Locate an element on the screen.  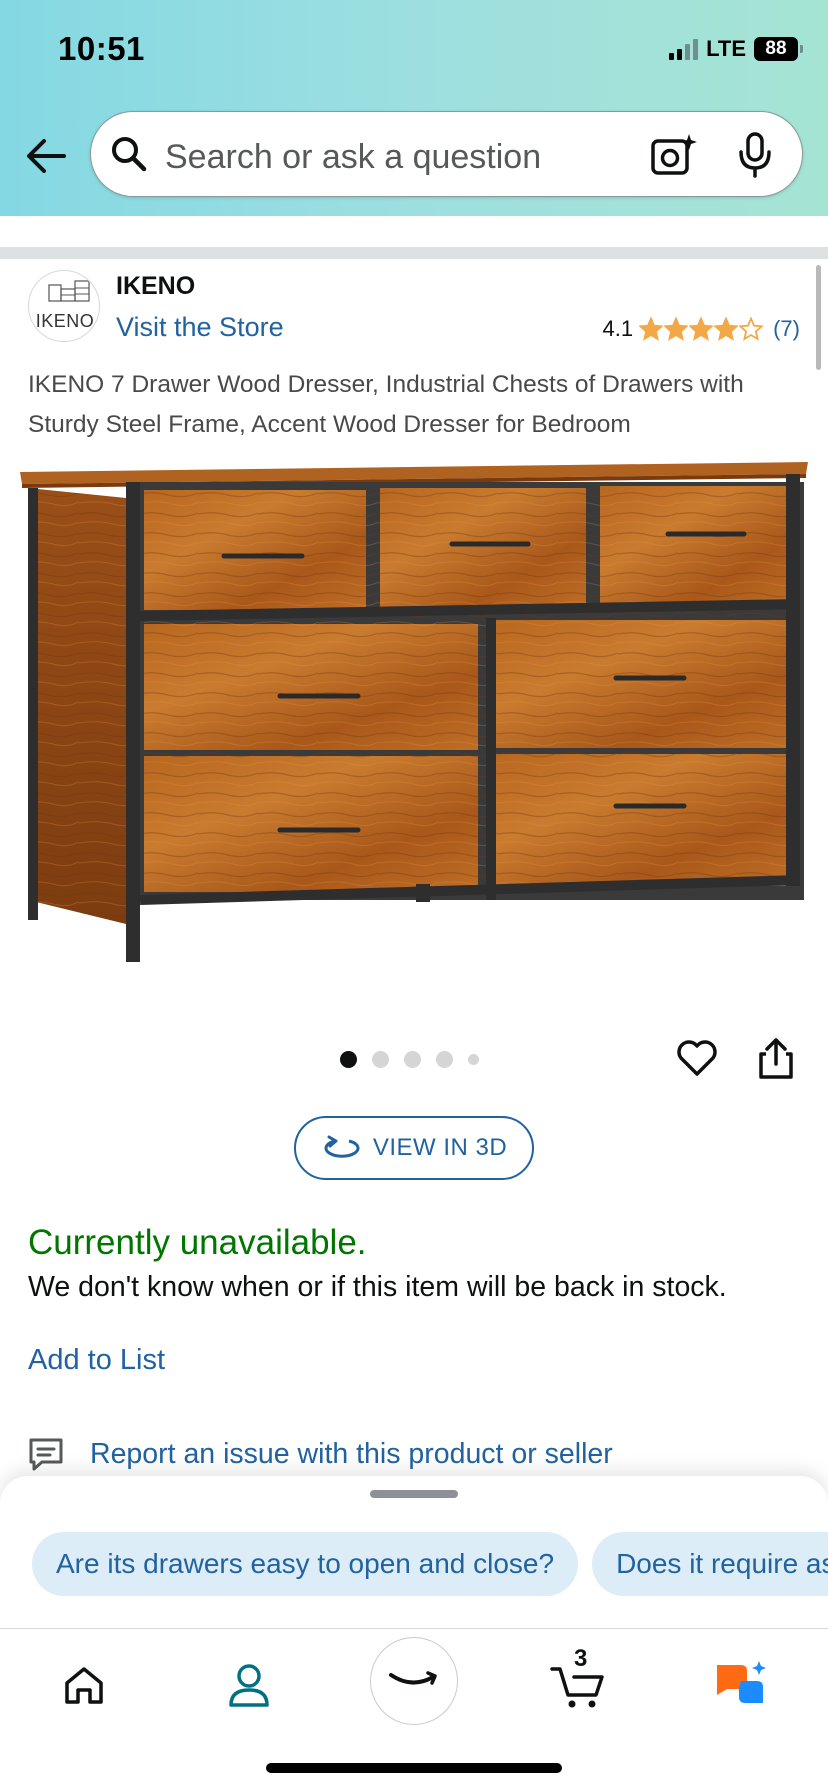
view-in-3d-button: VIEW IN 3D is located at coordinates (414, 1148).